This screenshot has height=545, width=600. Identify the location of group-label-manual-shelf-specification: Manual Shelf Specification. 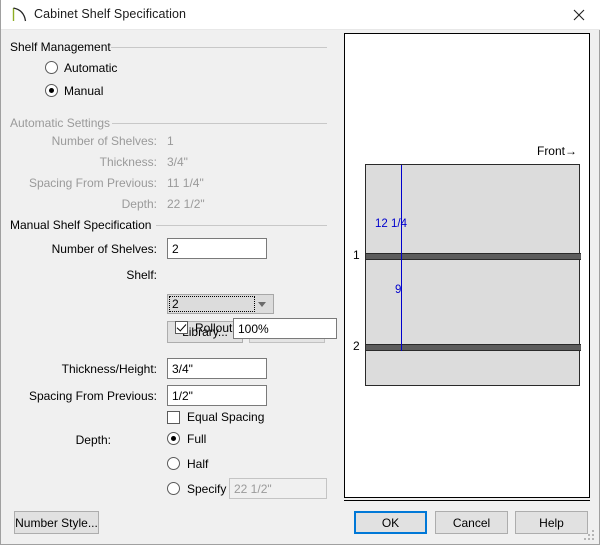
(84, 225).